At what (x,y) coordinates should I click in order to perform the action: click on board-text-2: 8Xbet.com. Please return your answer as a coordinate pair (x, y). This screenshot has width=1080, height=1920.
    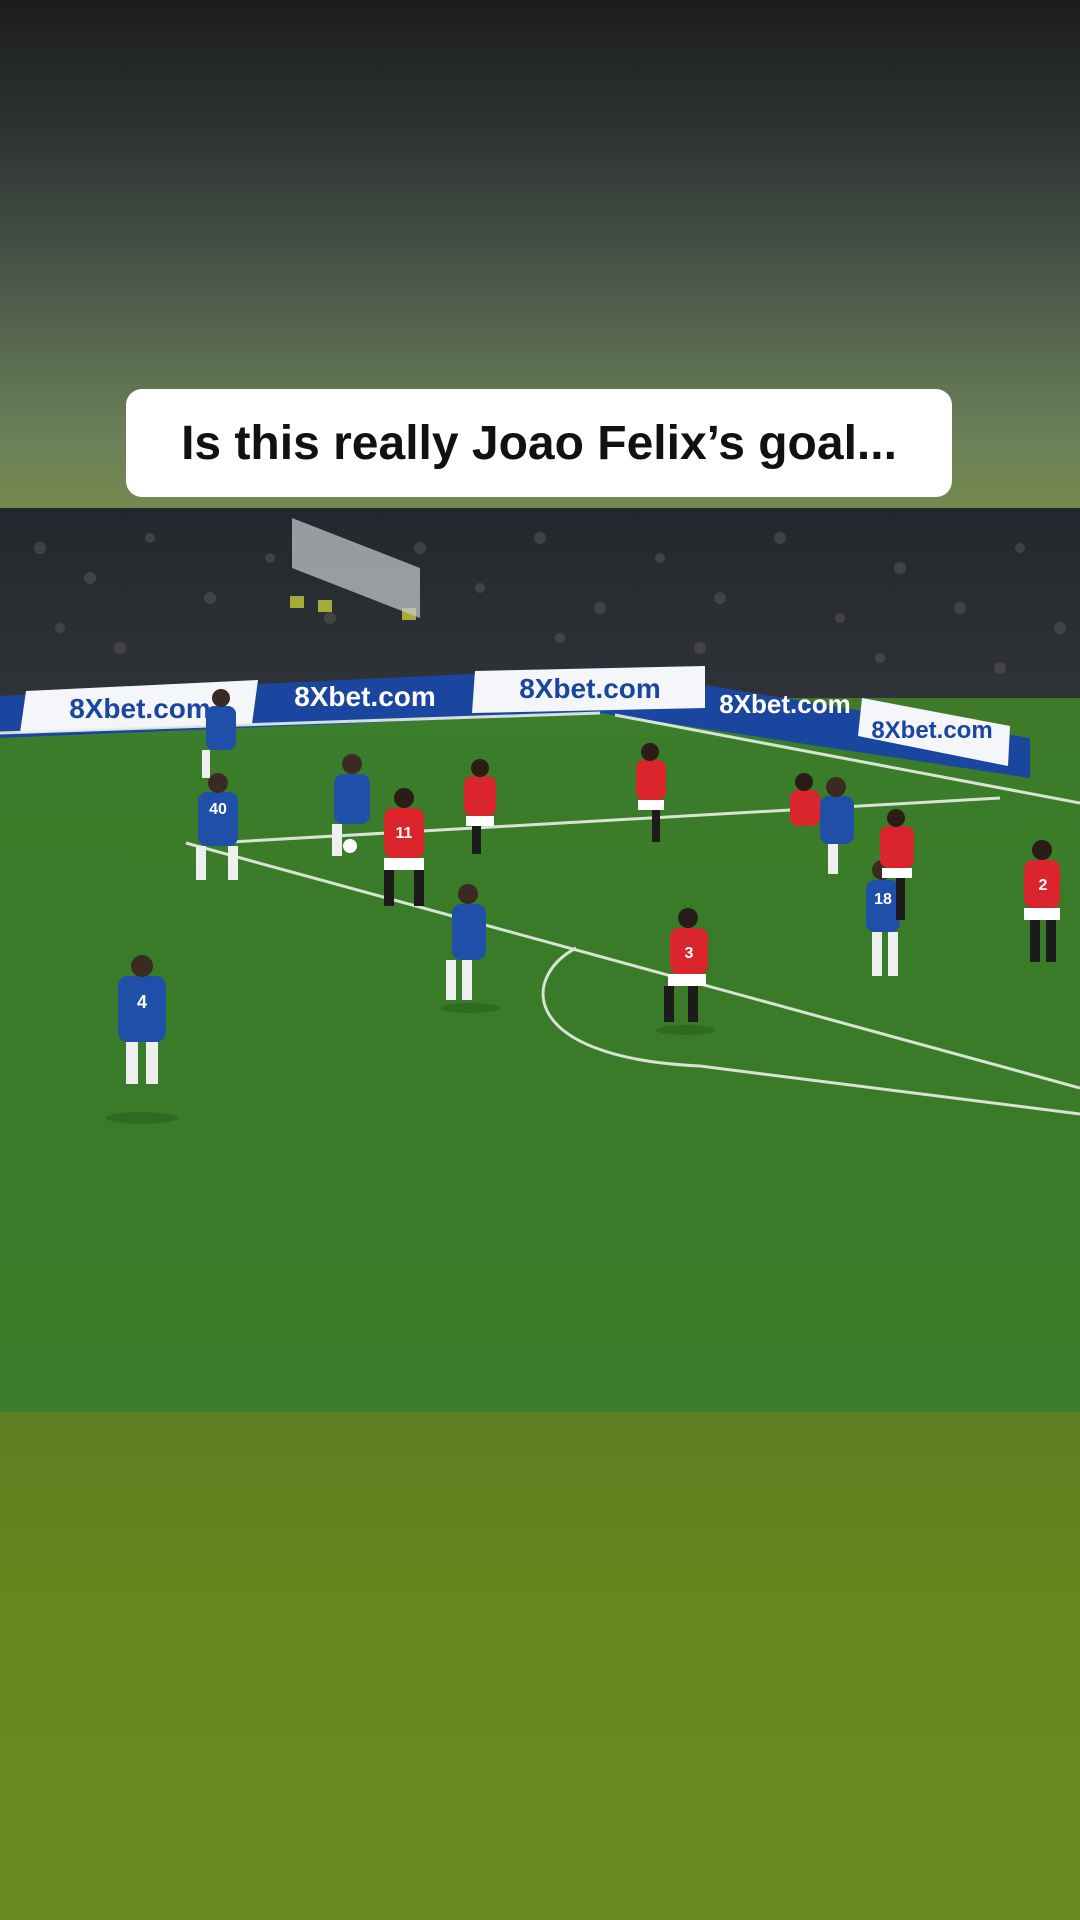
    Looking at the image, I should click on (365, 696).